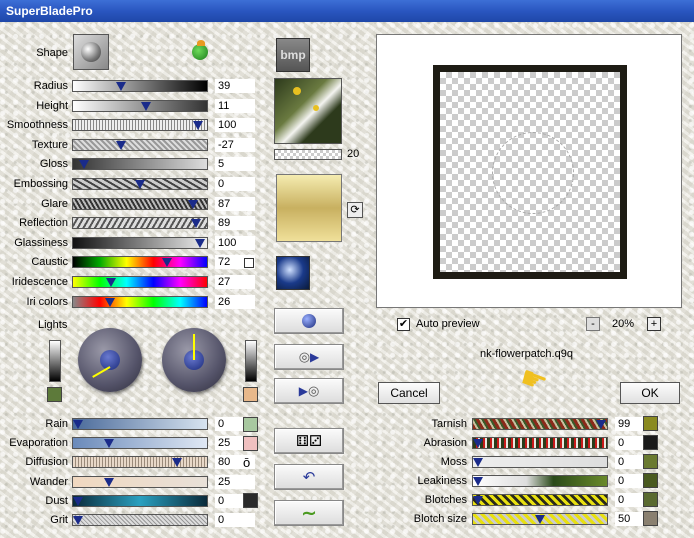 The width and height of the screenshot is (694, 538). I want to click on gloss-slider, so click(140, 164).